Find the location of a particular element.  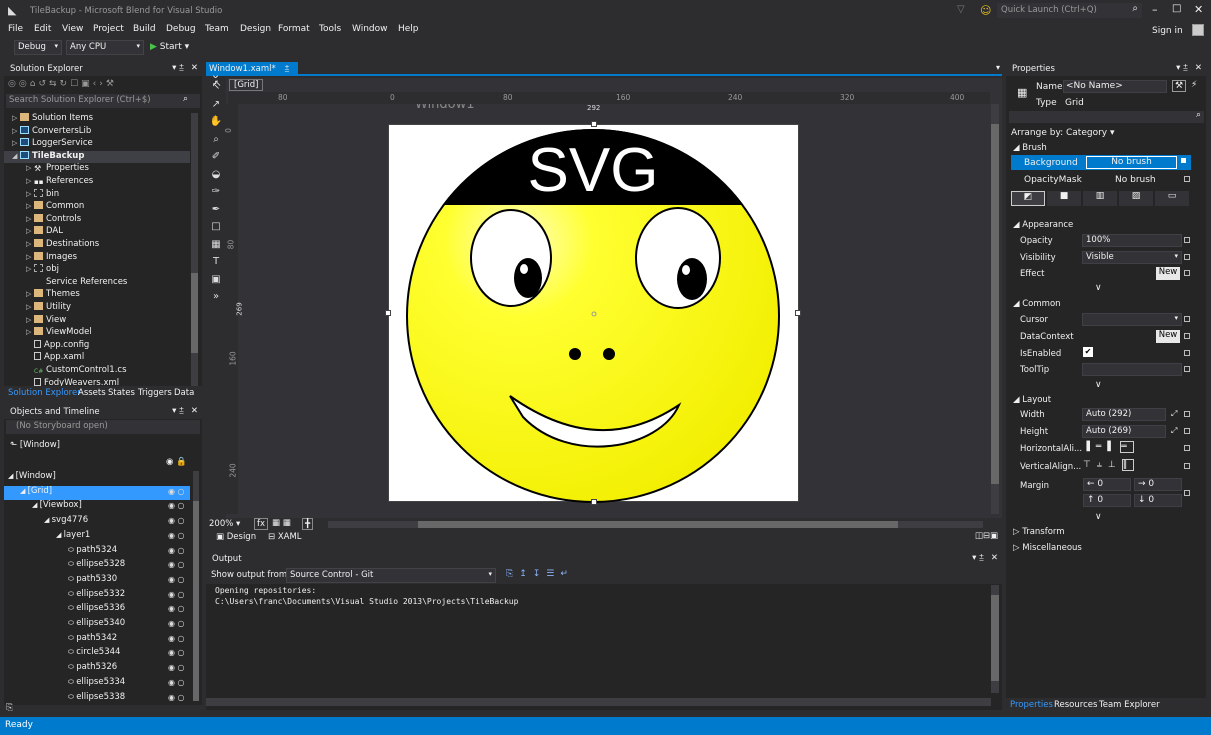

object-tree-row: ⬭ path5324 ◉ ○ is located at coordinates (97, 552).